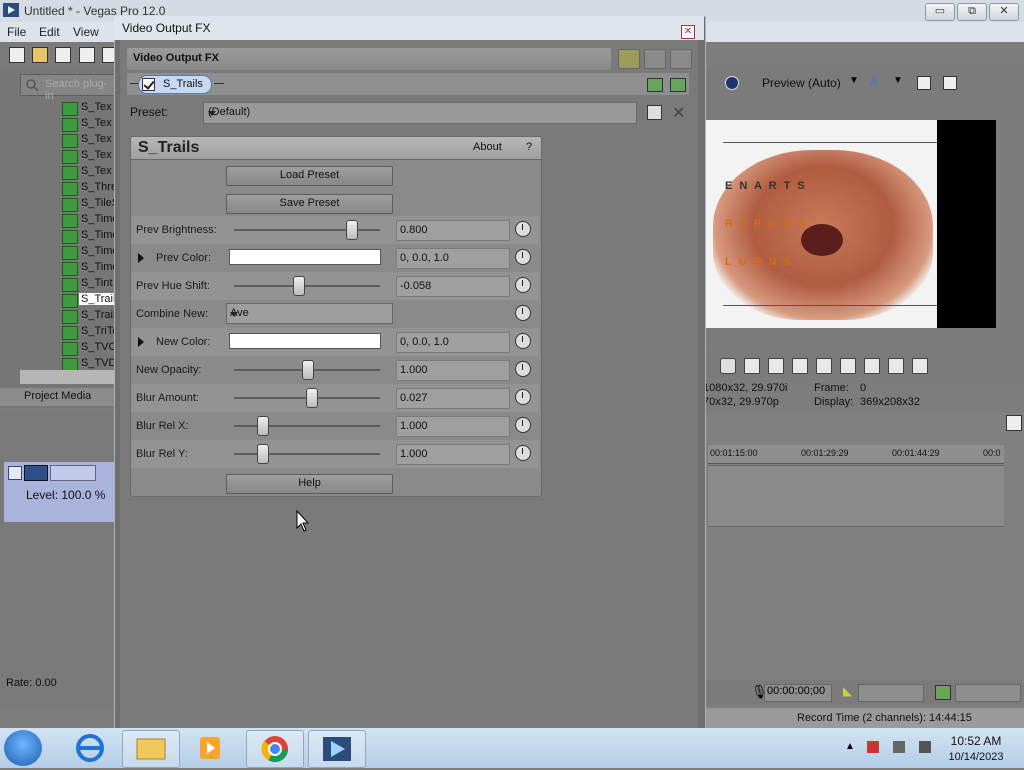  What do you see at coordinates (92, 204) in the screenshot?
I see `tree-item: S_TileS` at bounding box center [92, 204].